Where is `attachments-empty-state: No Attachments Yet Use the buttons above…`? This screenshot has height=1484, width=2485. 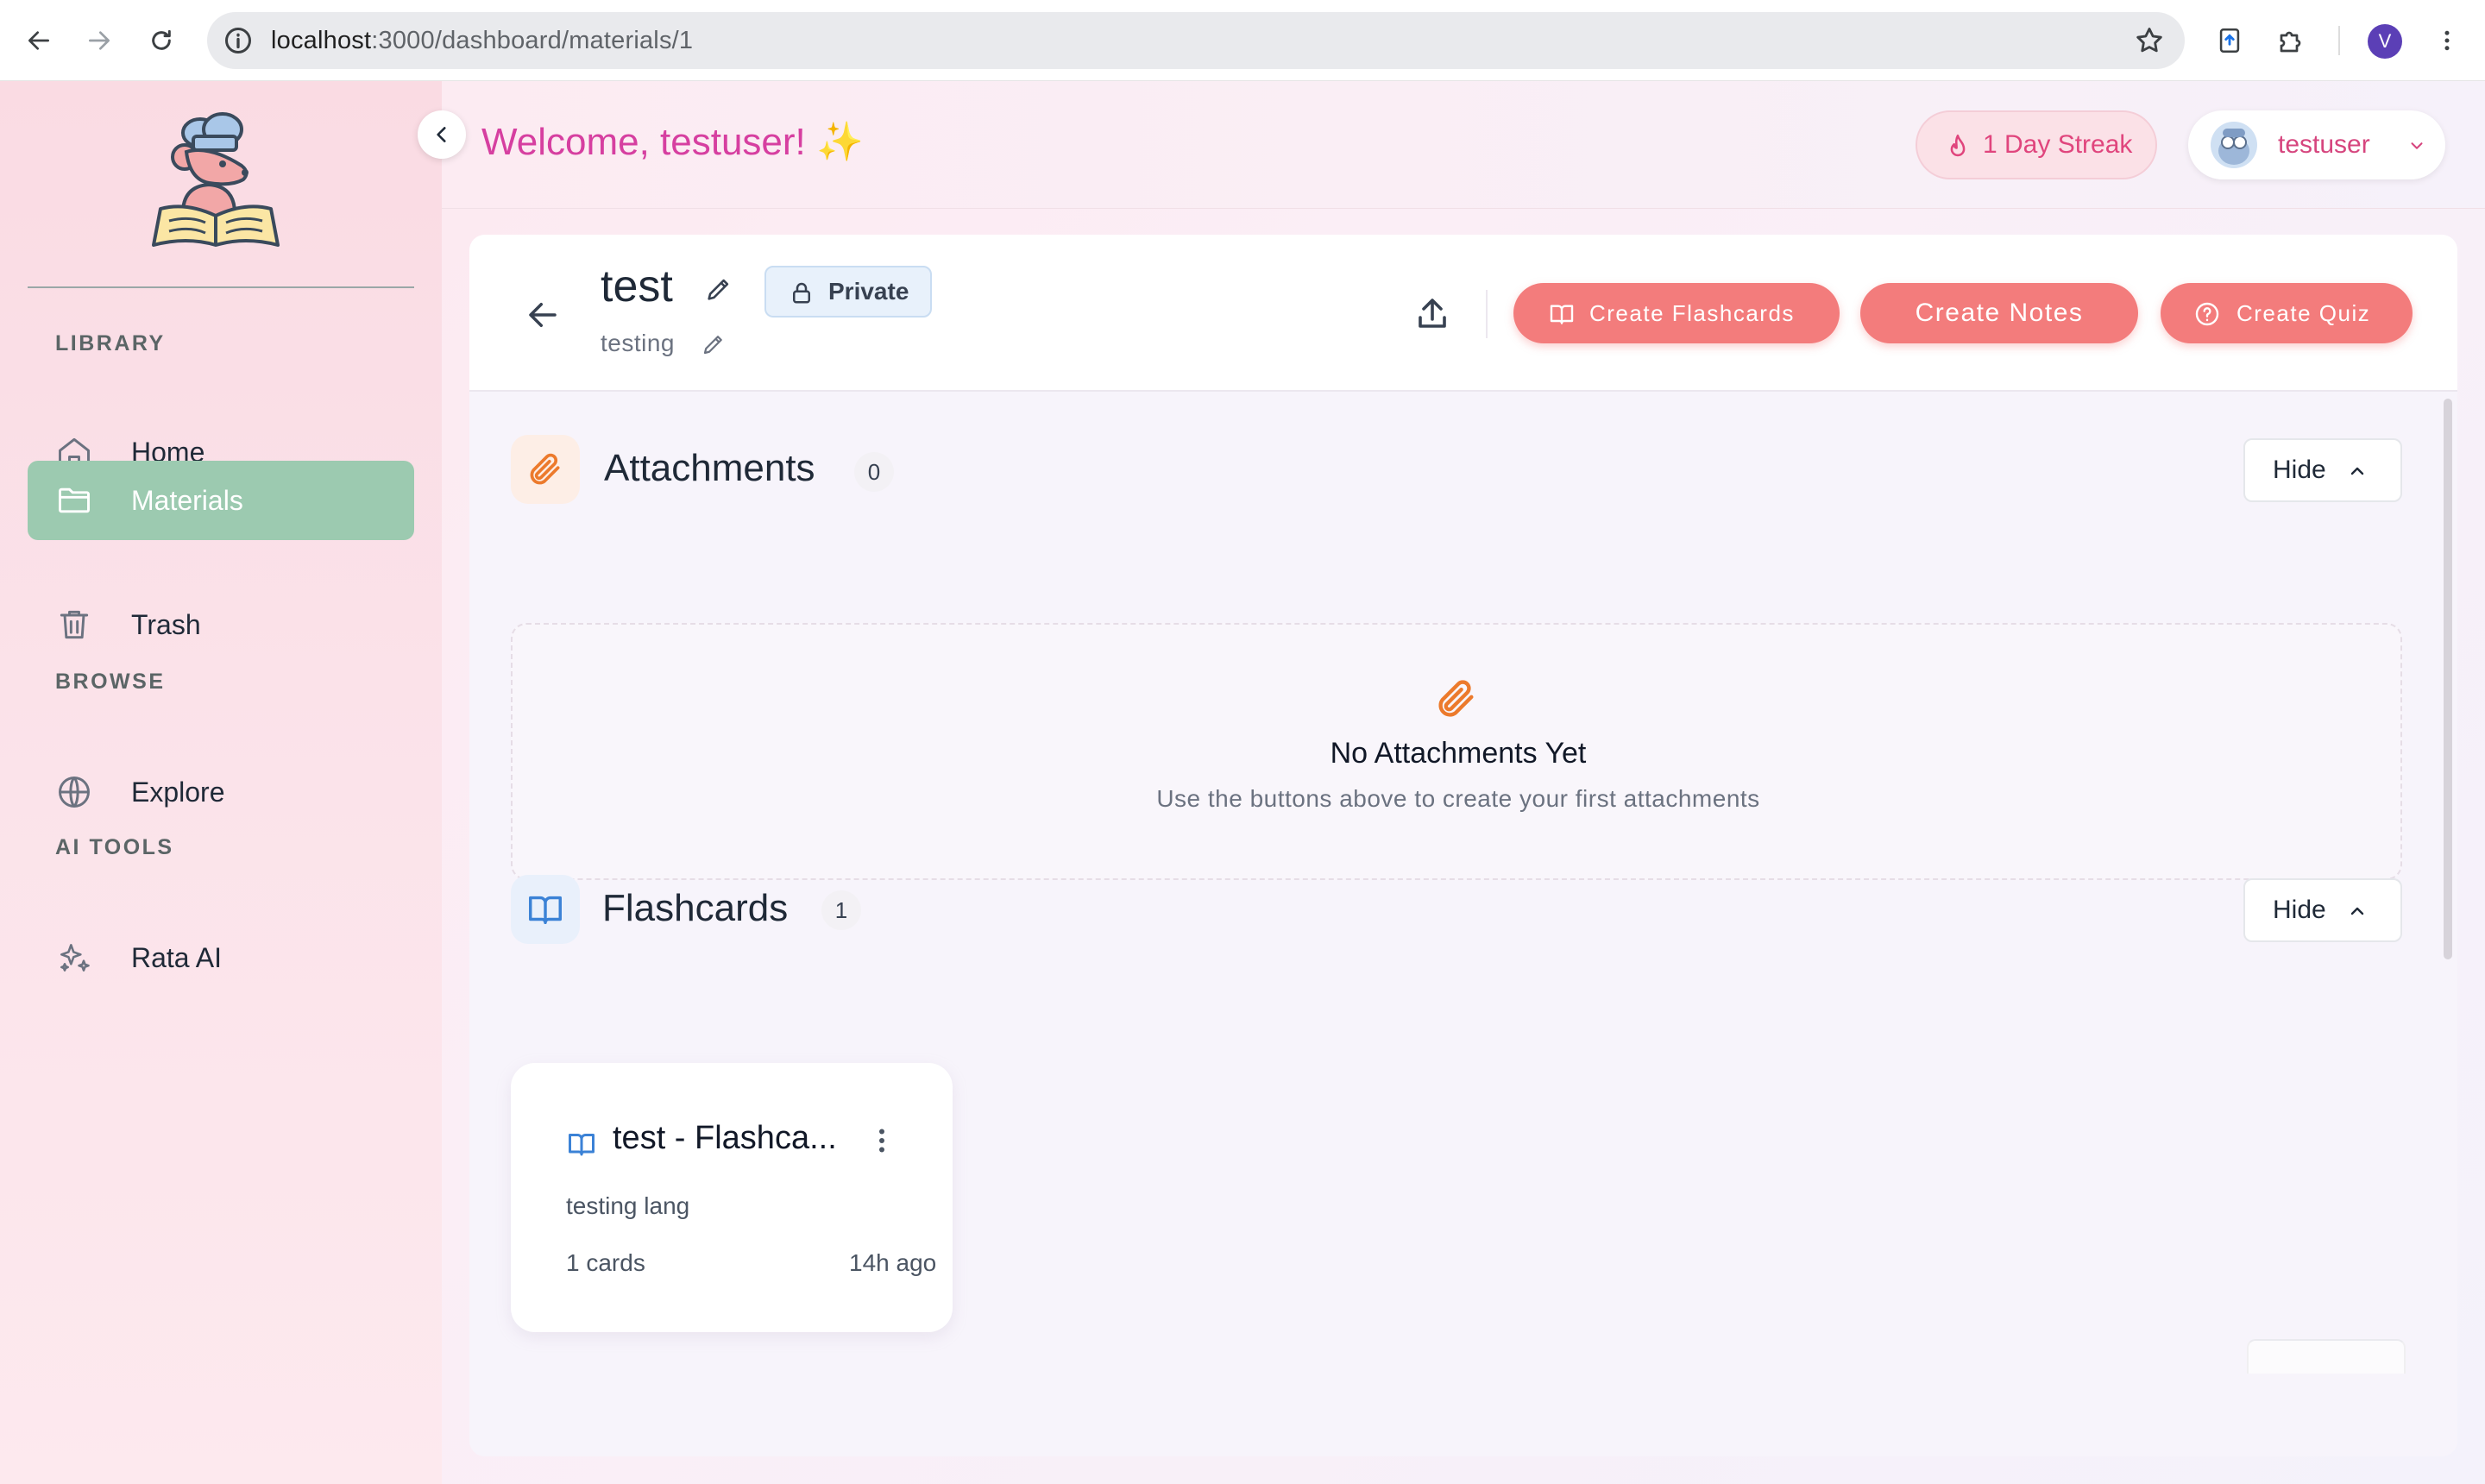
attachments-empty-state: No Attachments Yet Use the buttons above… is located at coordinates (1456, 751).